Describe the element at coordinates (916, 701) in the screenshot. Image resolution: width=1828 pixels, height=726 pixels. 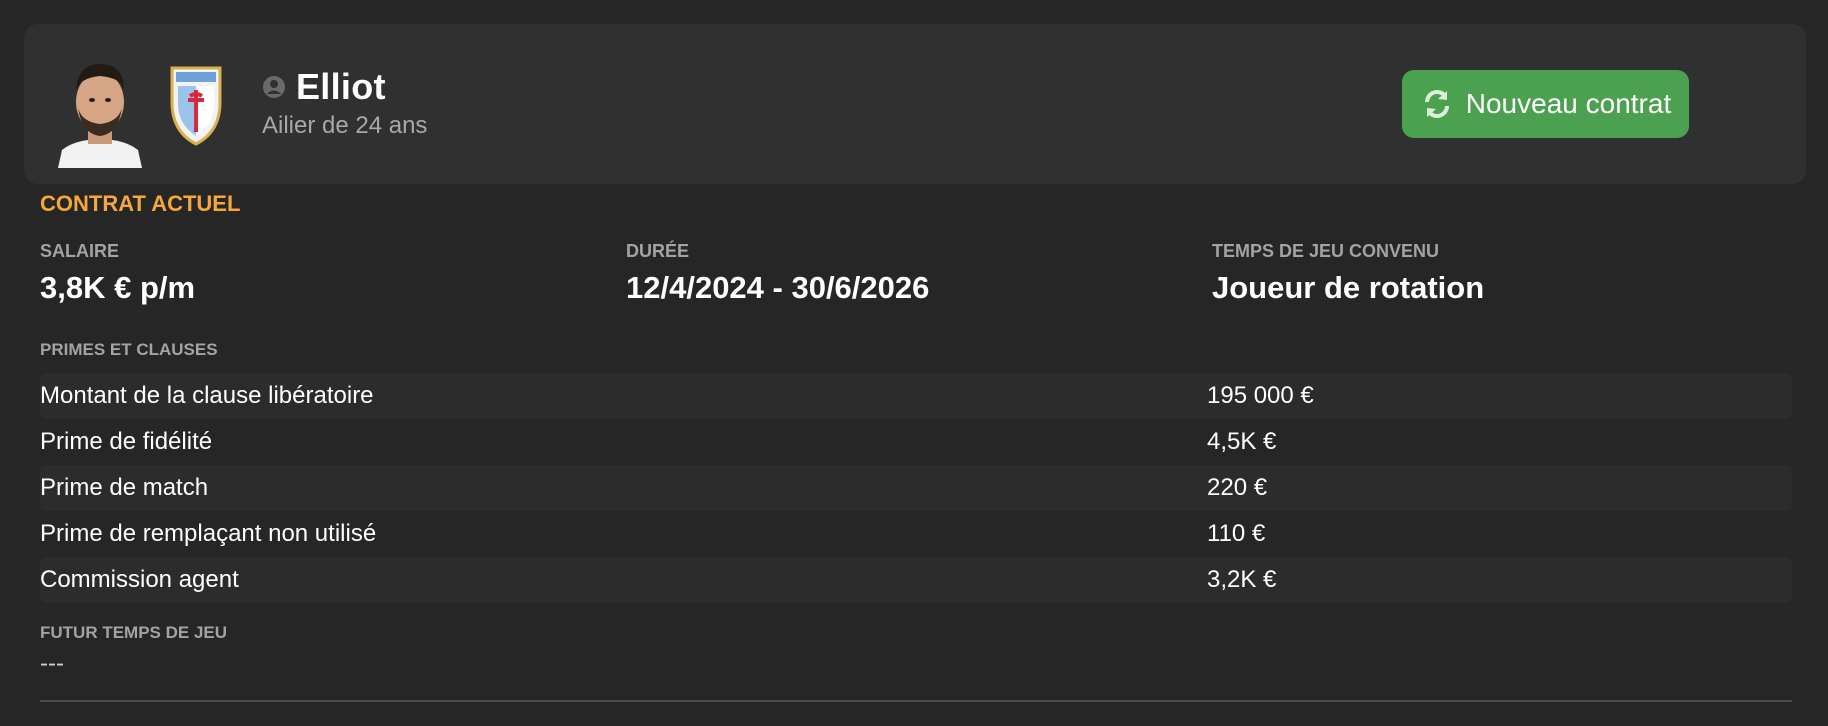
I see `divider` at that location.